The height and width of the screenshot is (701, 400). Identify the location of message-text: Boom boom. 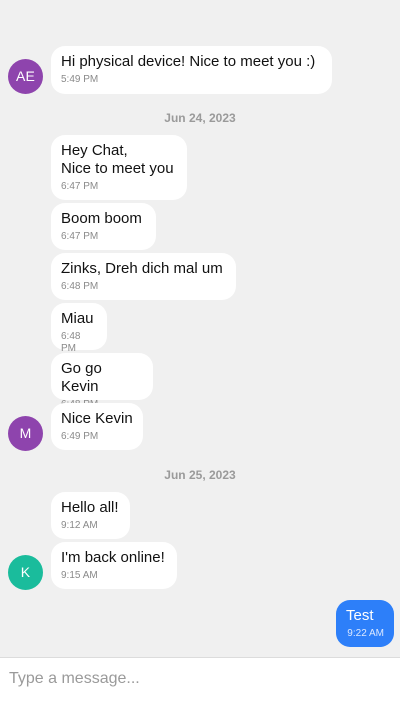
(101, 218).